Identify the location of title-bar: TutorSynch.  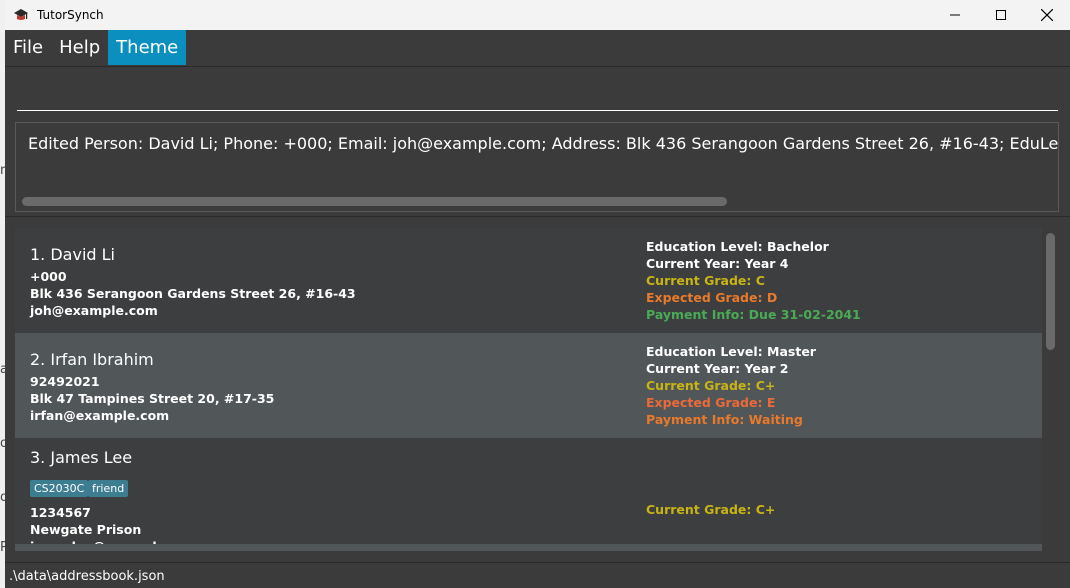
(537, 15).